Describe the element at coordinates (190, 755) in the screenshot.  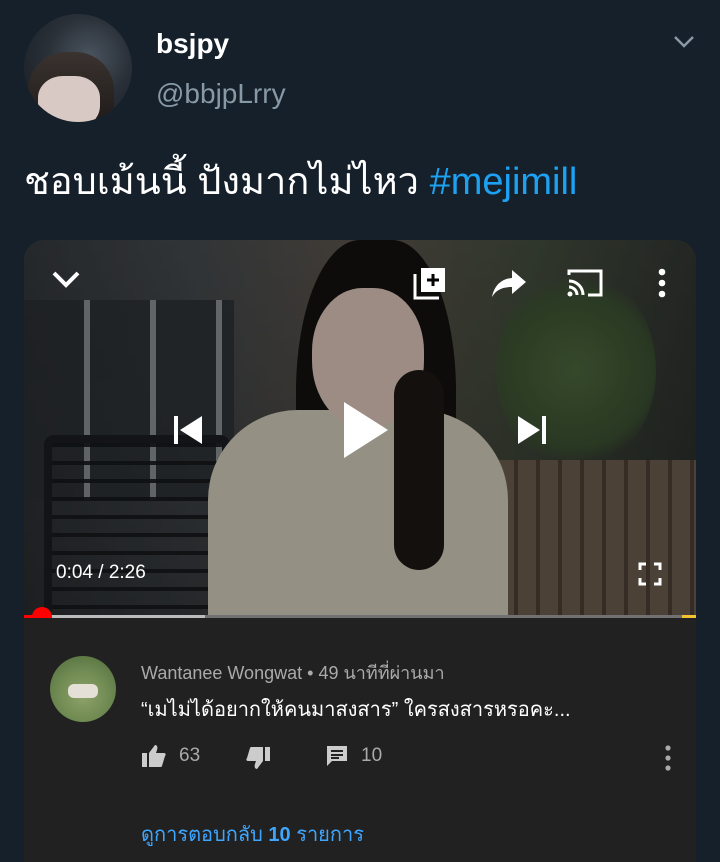
I see `like-count: 63` at that location.